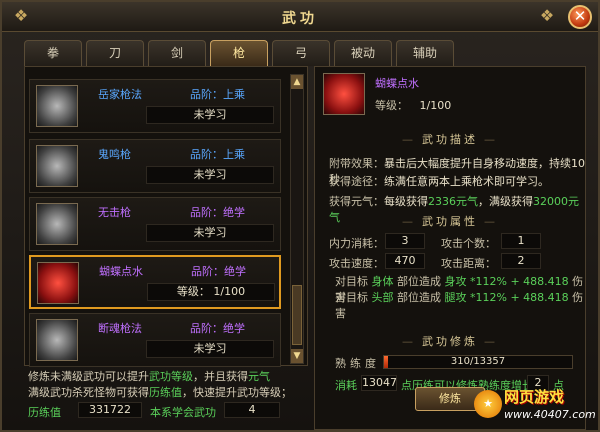  Describe the element at coordinates (220, 376) in the screenshot. I see `info-line1c: ，并且获得` at that location.